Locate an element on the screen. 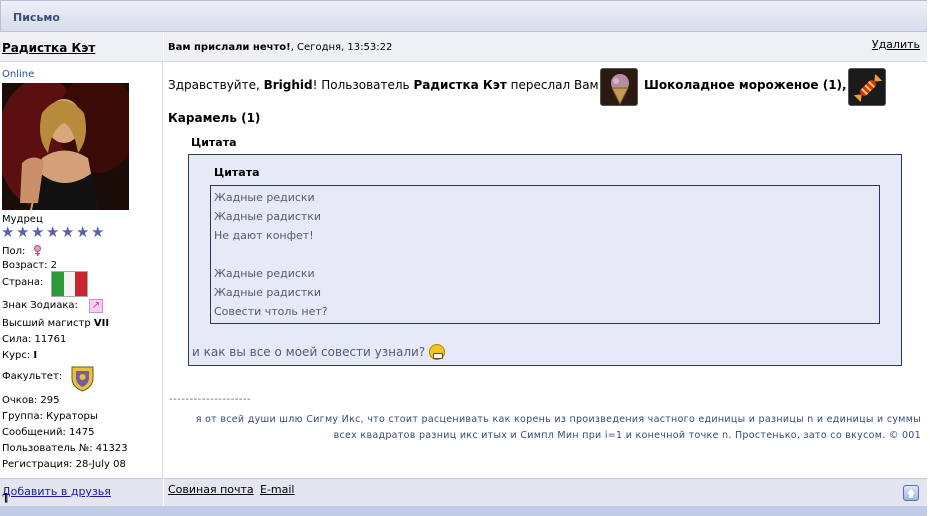  reply-line: и как вы все о моей совести узнали? is located at coordinates (319, 352).